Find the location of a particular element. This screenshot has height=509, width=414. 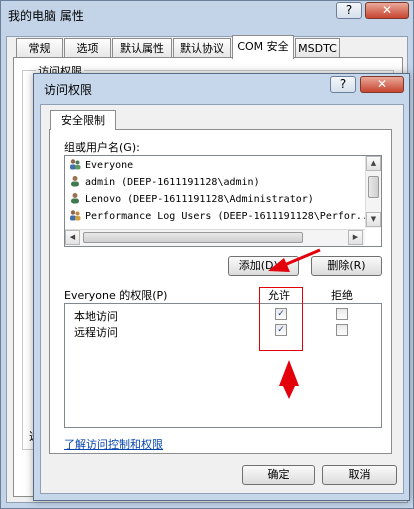

arrow-to-add-button-icon is located at coordinates (294, 260).